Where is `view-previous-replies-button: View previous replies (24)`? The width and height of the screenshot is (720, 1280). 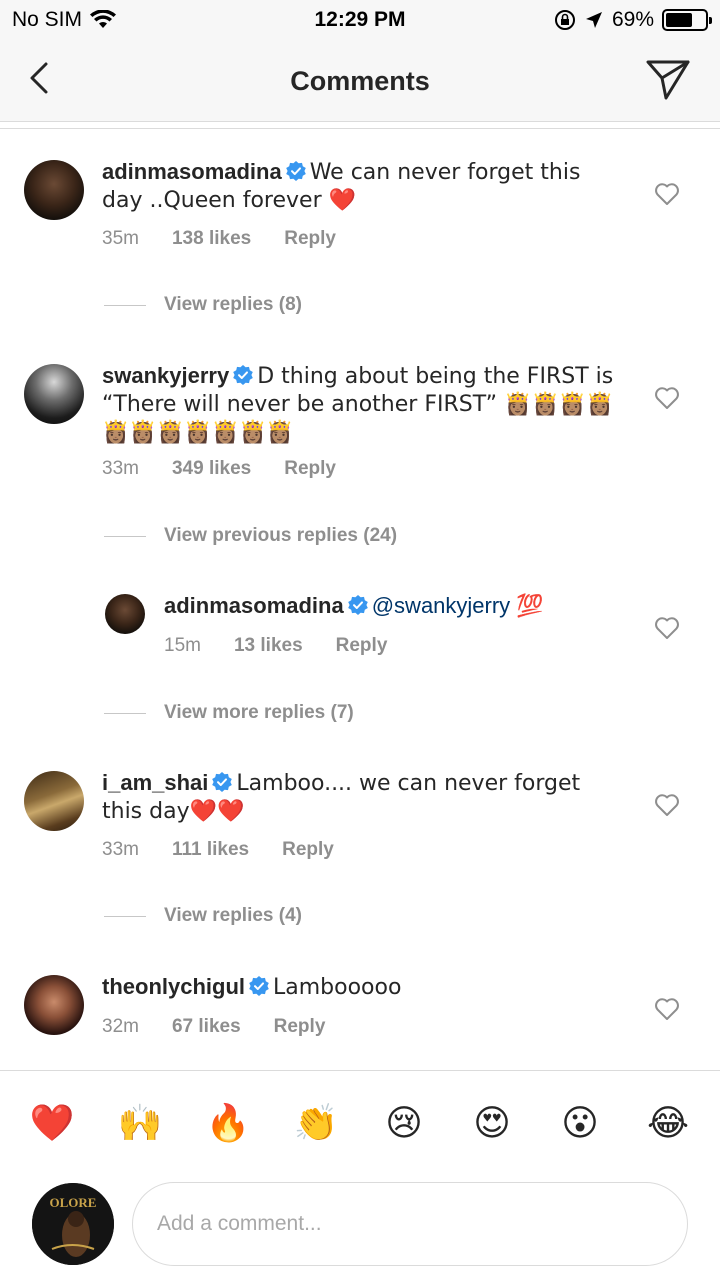 view-previous-replies-button: View previous replies (24) is located at coordinates (250, 536).